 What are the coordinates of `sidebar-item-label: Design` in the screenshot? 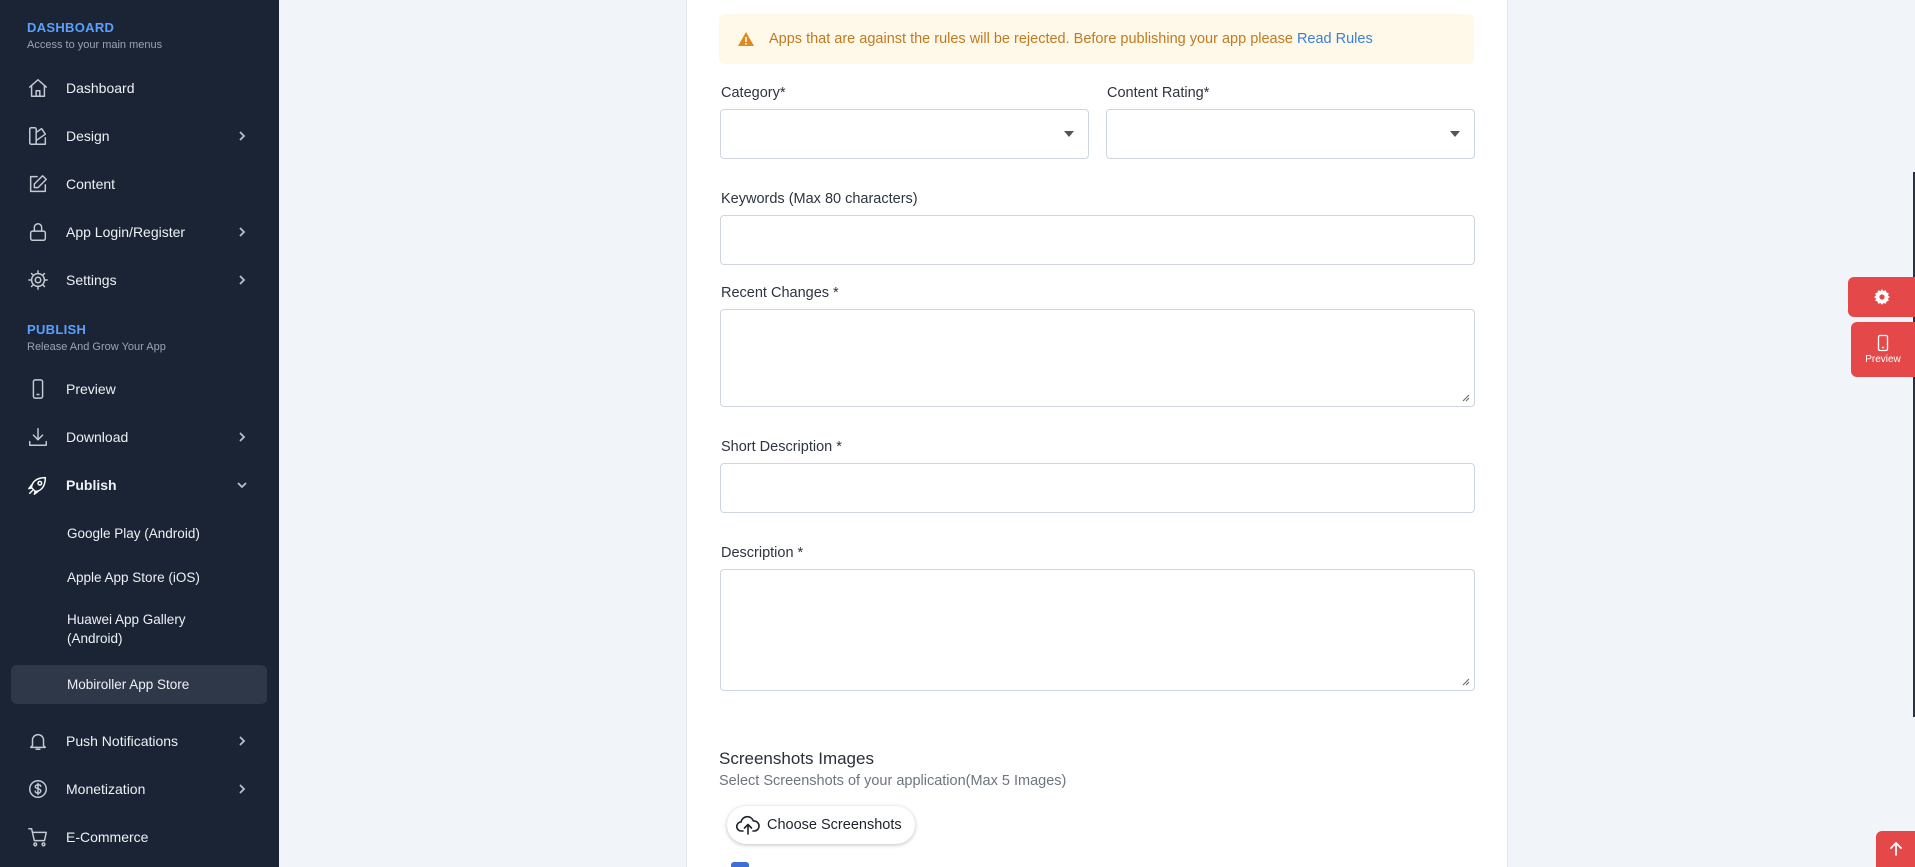 It's located at (88, 136).